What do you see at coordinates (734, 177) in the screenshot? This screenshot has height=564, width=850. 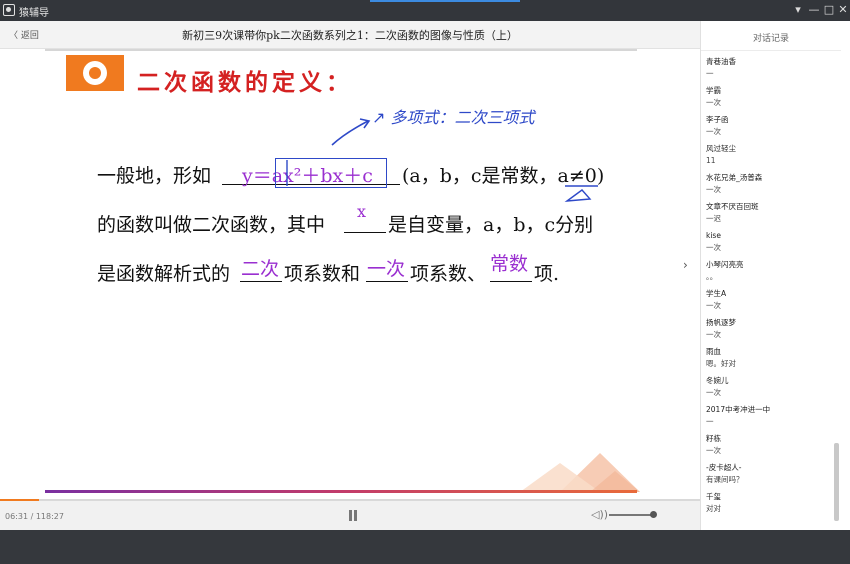 I see `chat-username: 水花兄弟_汤普森` at bounding box center [734, 177].